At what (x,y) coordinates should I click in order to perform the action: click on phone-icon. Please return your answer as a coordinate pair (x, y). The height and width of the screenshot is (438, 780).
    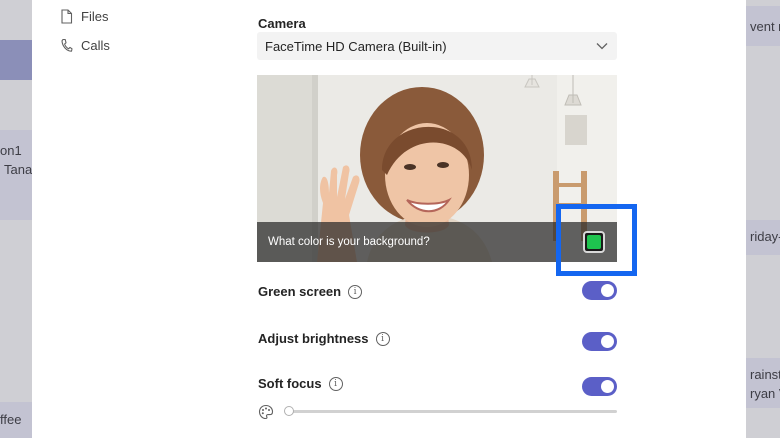
    Looking at the image, I should click on (67, 45).